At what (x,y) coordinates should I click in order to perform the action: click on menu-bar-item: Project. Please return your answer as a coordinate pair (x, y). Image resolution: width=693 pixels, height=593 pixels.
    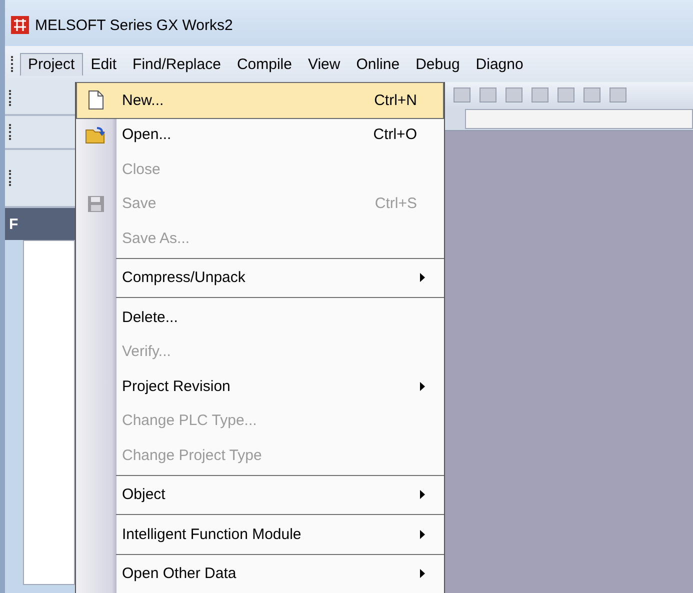
    Looking at the image, I should click on (51, 64).